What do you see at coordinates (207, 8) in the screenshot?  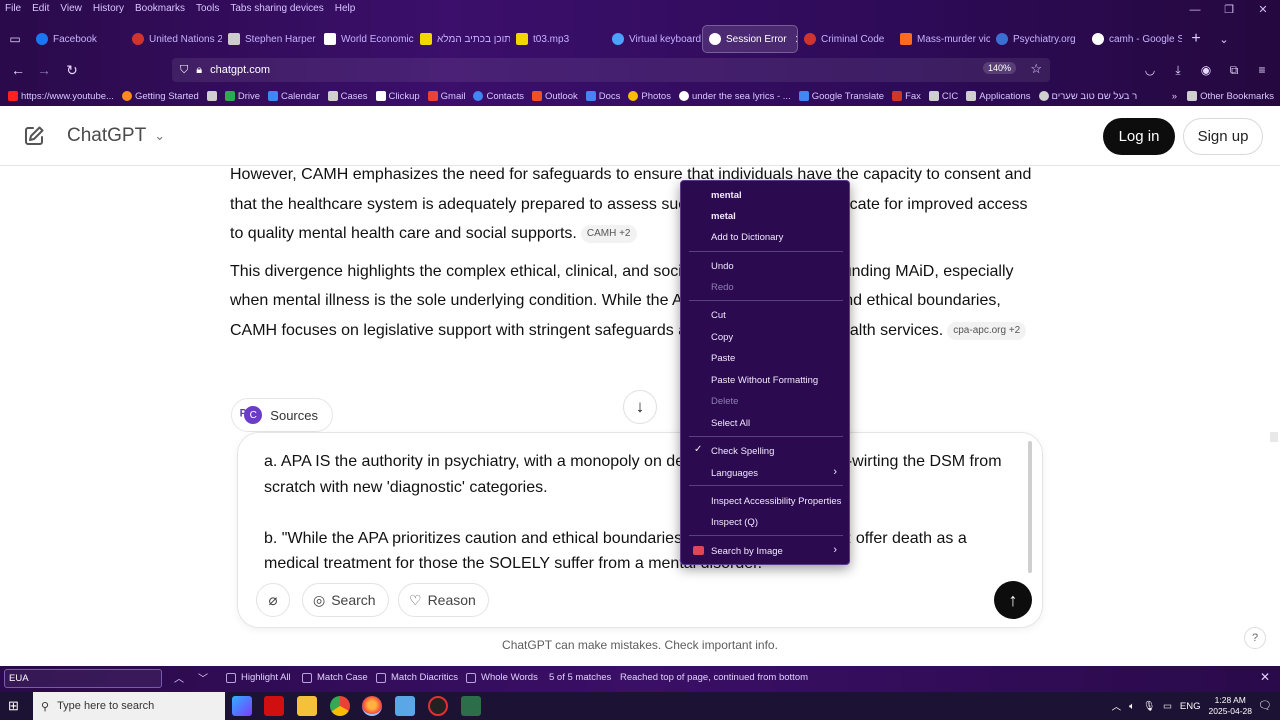 I see `menu-tools: Tools` at bounding box center [207, 8].